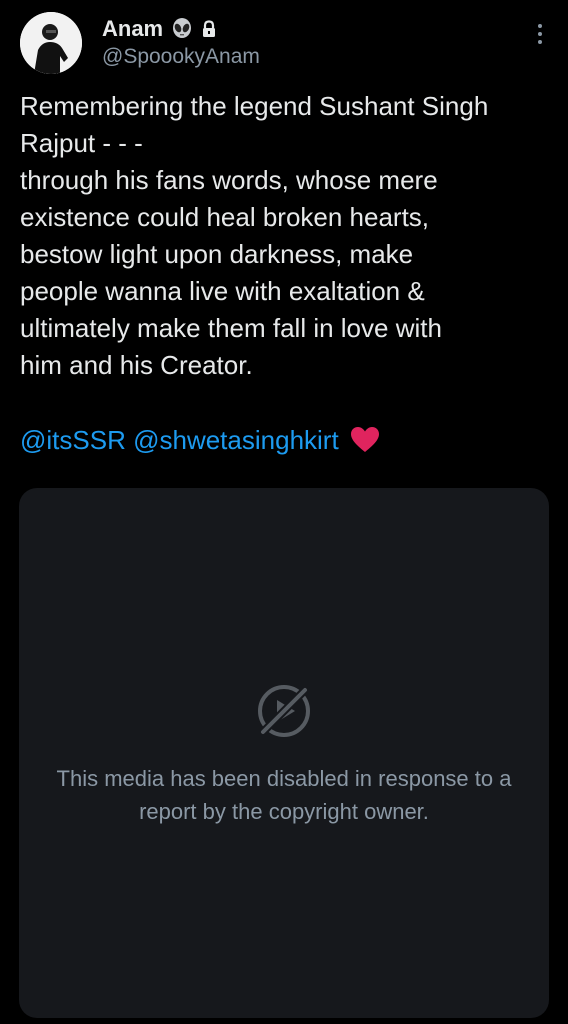 Image resolution: width=568 pixels, height=1024 pixels. Describe the element at coordinates (284, 711) in the screenshot. I see `disabled-video-icon` at that location.